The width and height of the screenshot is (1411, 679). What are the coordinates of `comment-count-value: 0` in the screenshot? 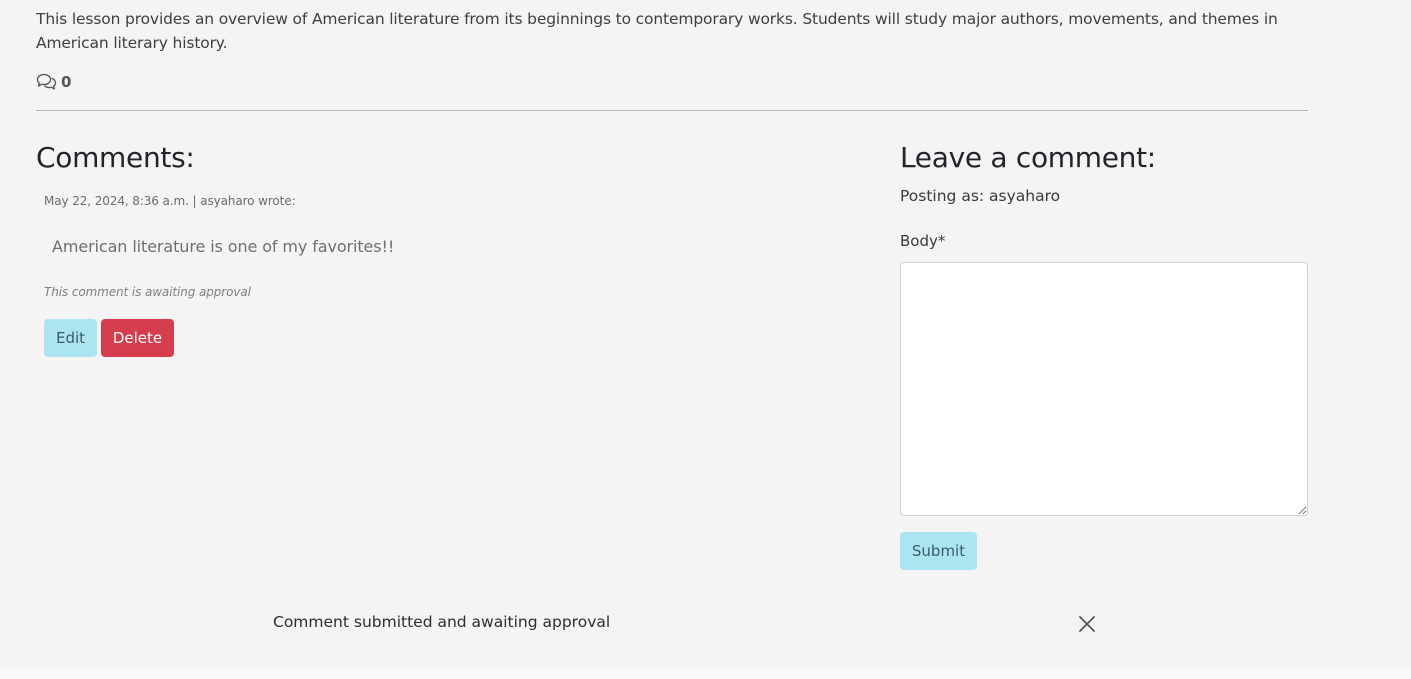 It's located at (66, 82).